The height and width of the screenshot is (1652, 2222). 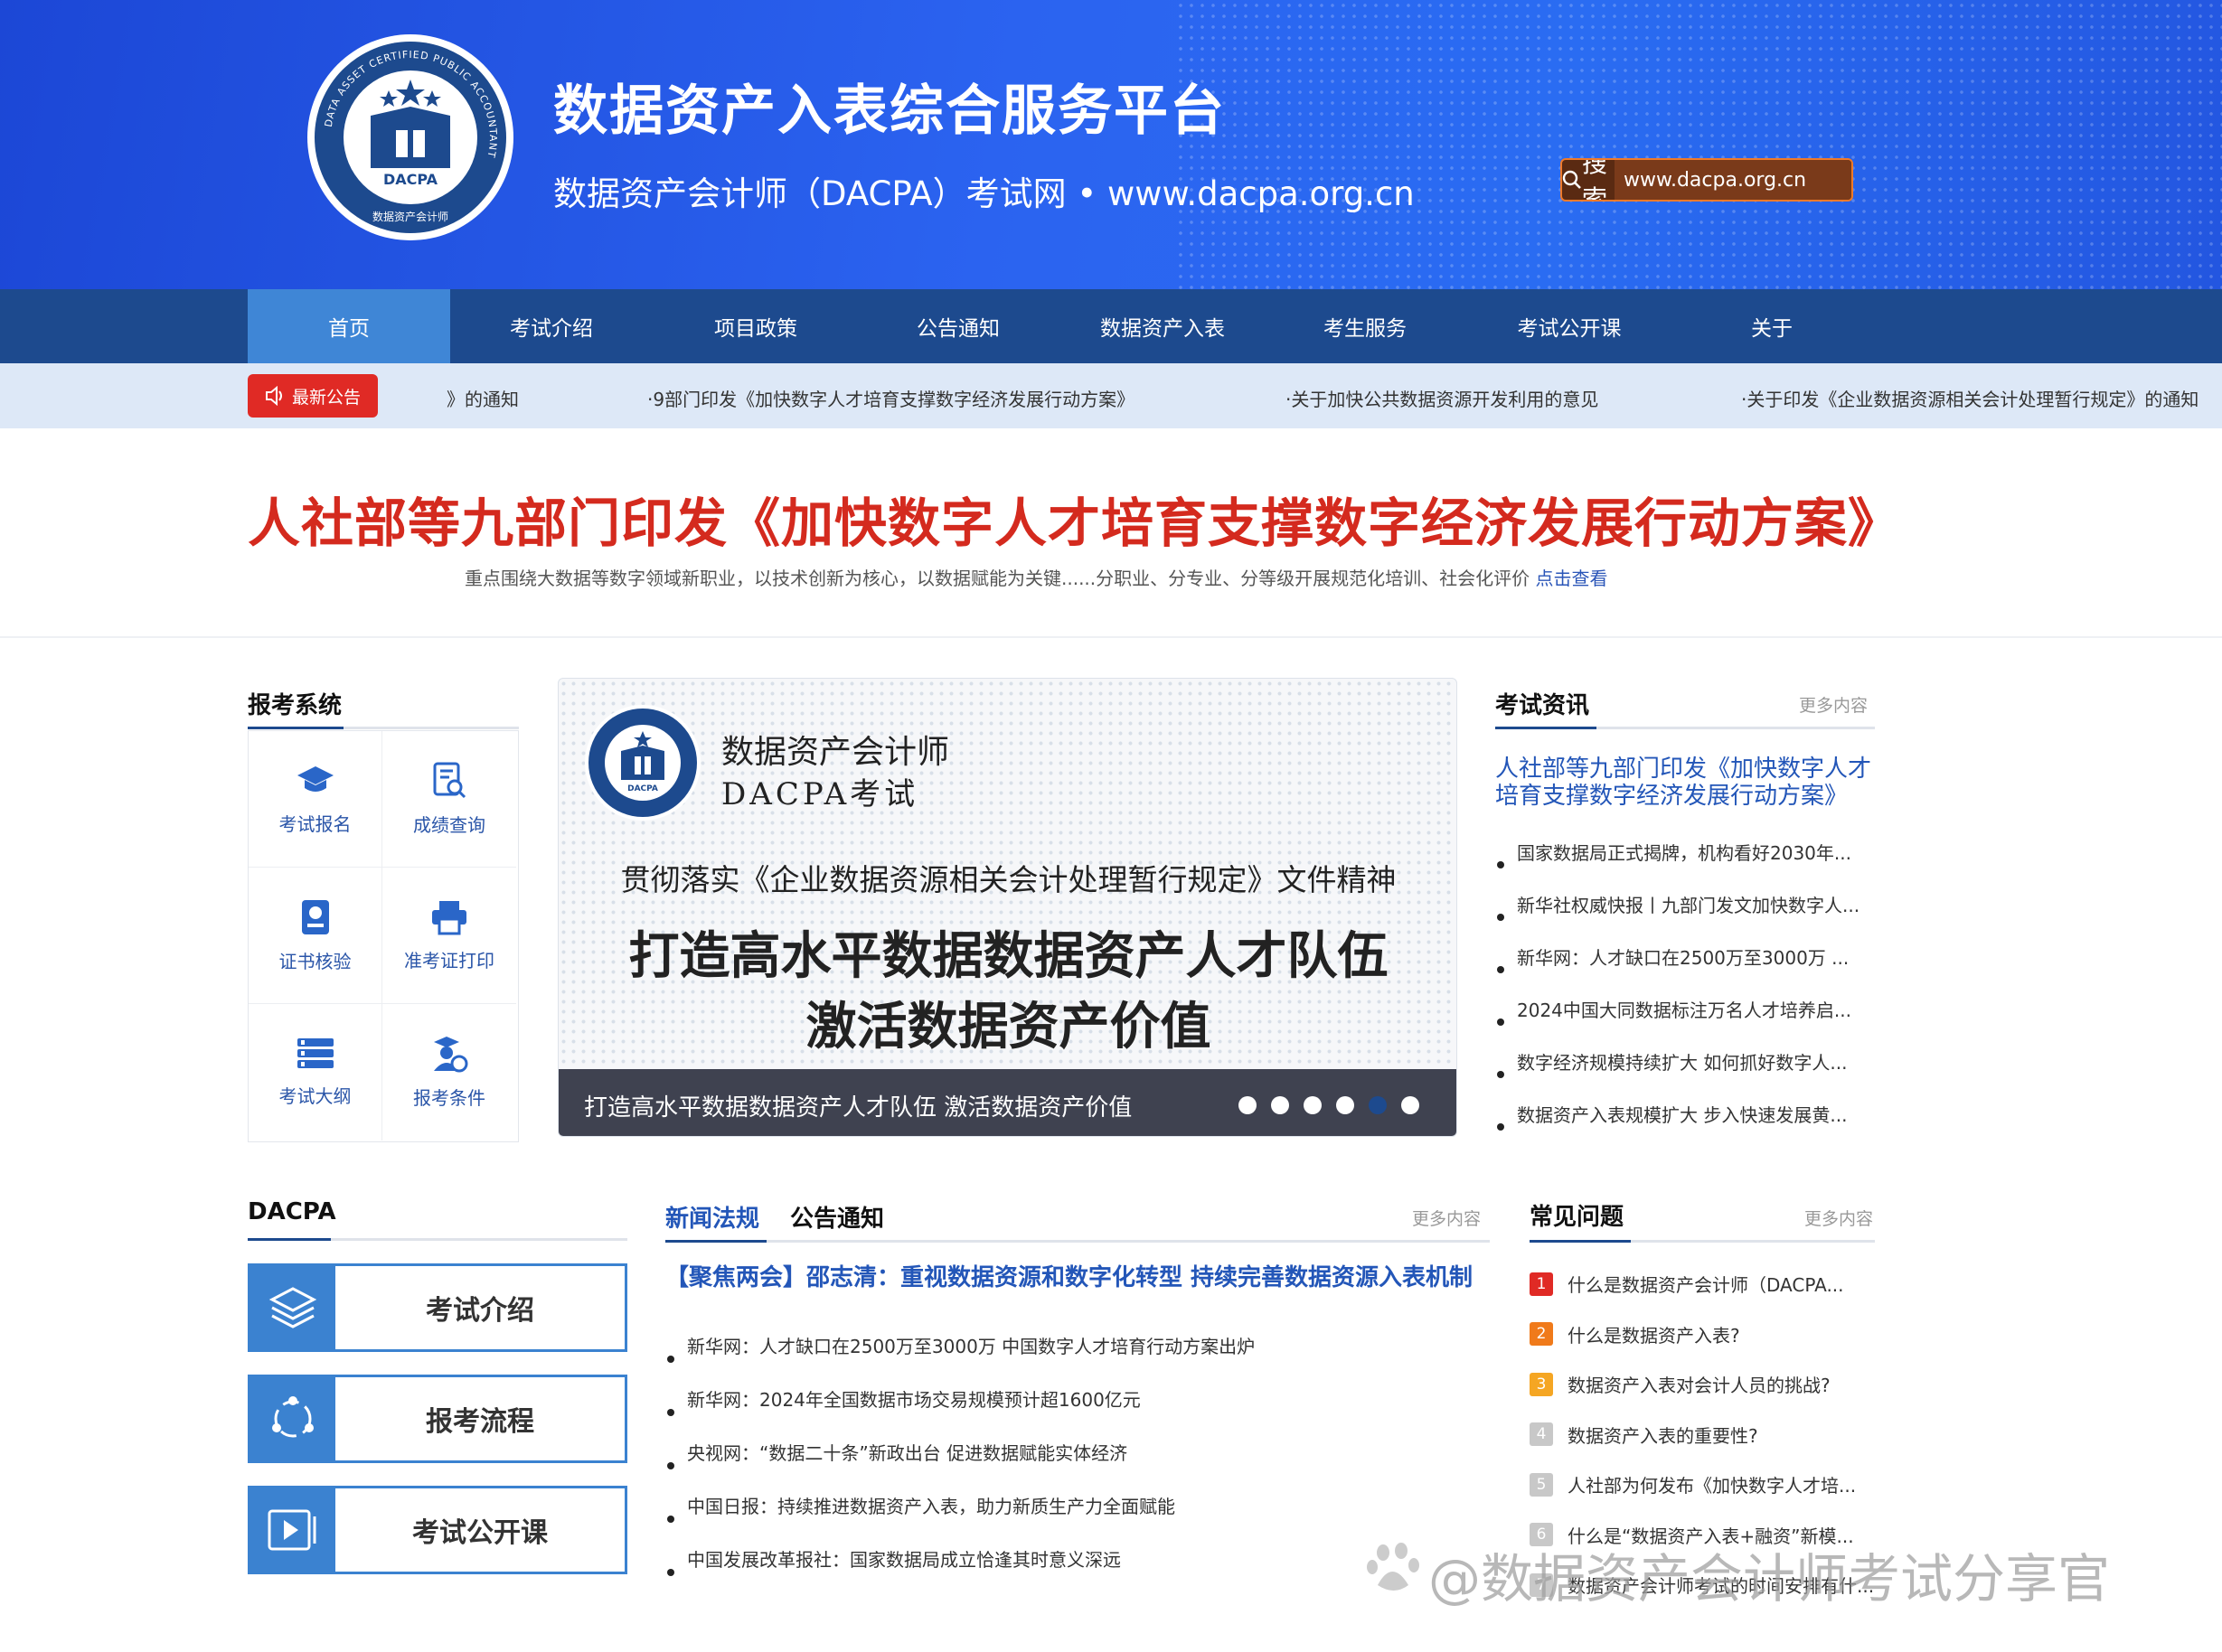 I want to click on services-underline, so click(x=383, y=728).